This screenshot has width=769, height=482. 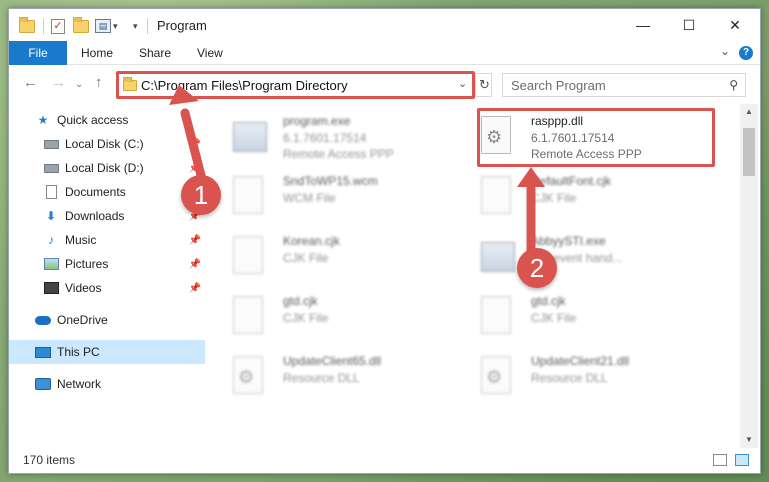 I want to click on file-item: UpdateClient21.dll Resource DLL, so click(x=581, y=377).